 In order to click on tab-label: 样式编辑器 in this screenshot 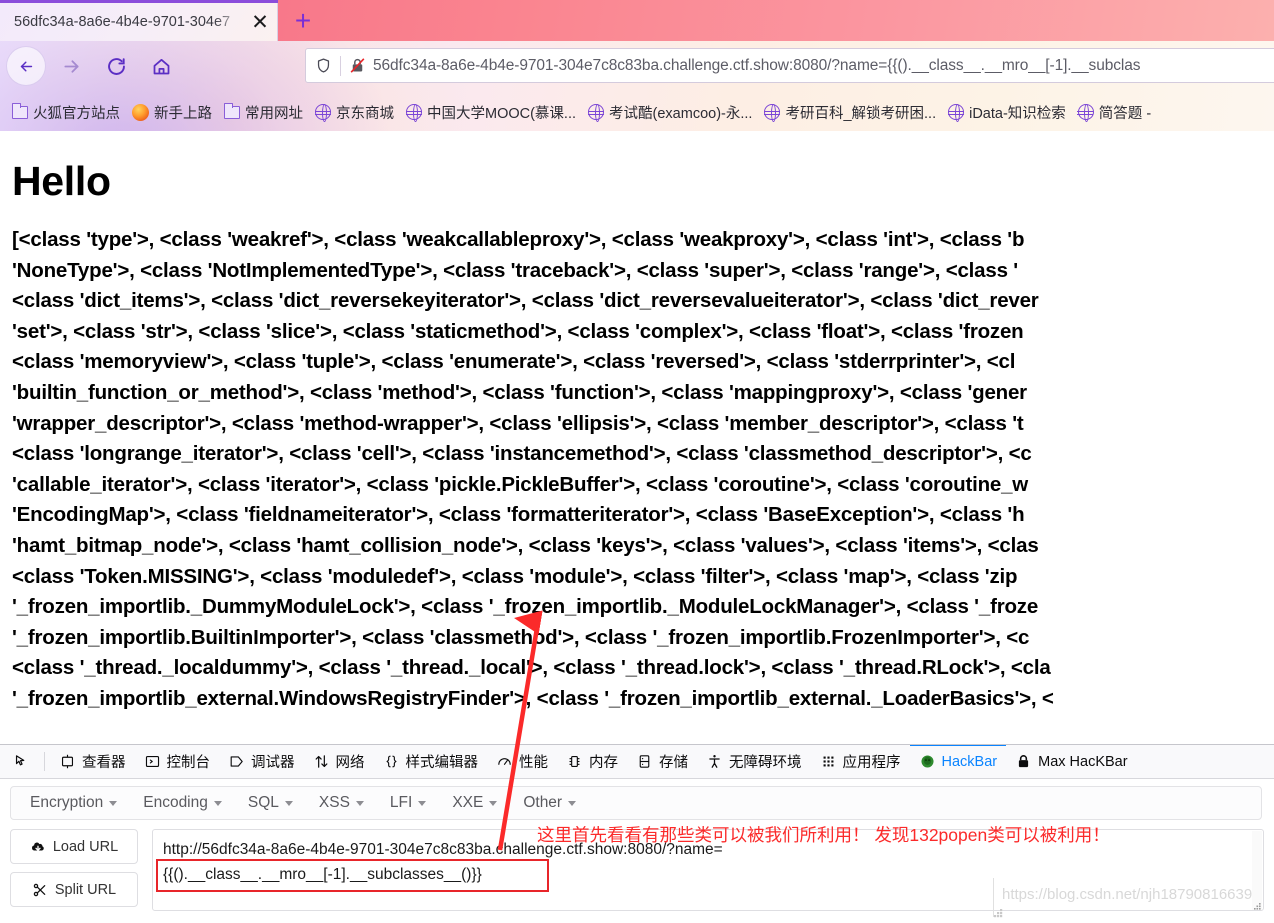, I will do `click(442, 763)`.